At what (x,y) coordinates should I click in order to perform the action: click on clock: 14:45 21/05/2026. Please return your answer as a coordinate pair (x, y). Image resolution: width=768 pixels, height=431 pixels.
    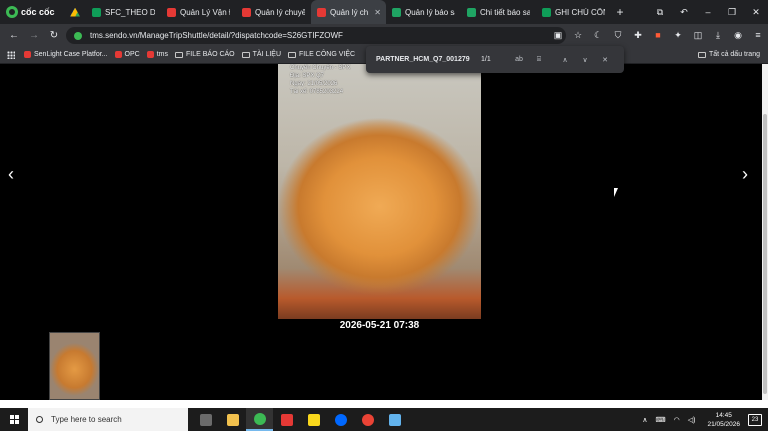
    Looking at the image, I should click on (723, 420).